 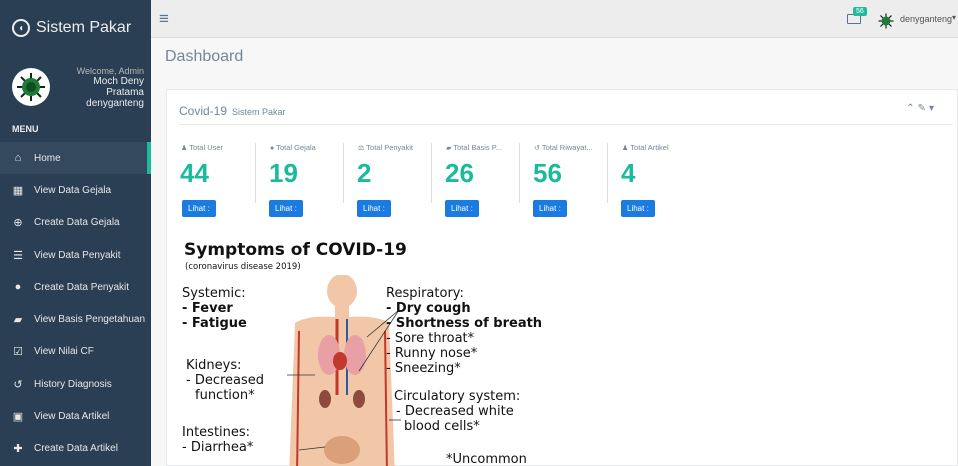 I want to click on sidebar-item-label: View Nilai CF, so click(x=64, y=352).